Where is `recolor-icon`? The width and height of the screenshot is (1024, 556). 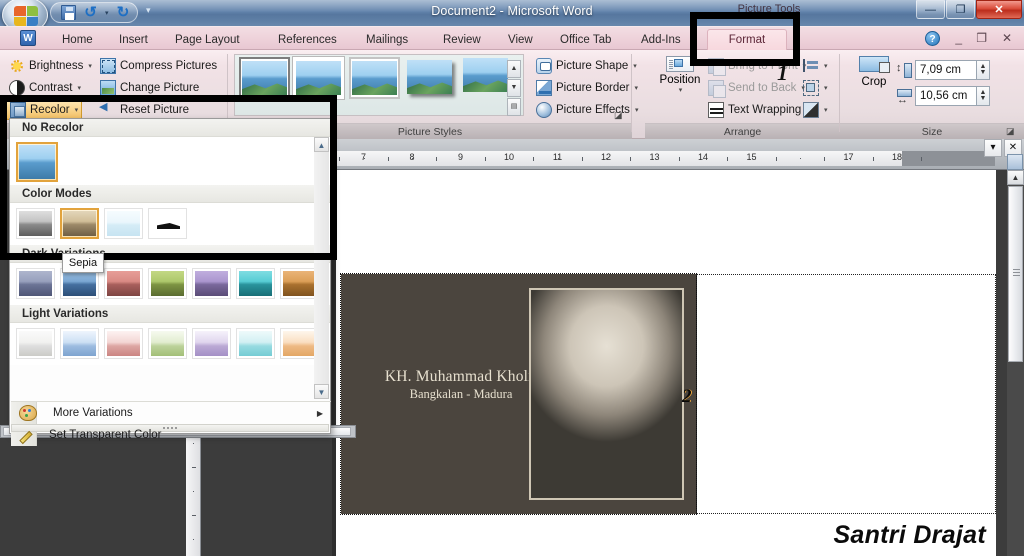
recolor-icon is located at coordinates (18, 110).